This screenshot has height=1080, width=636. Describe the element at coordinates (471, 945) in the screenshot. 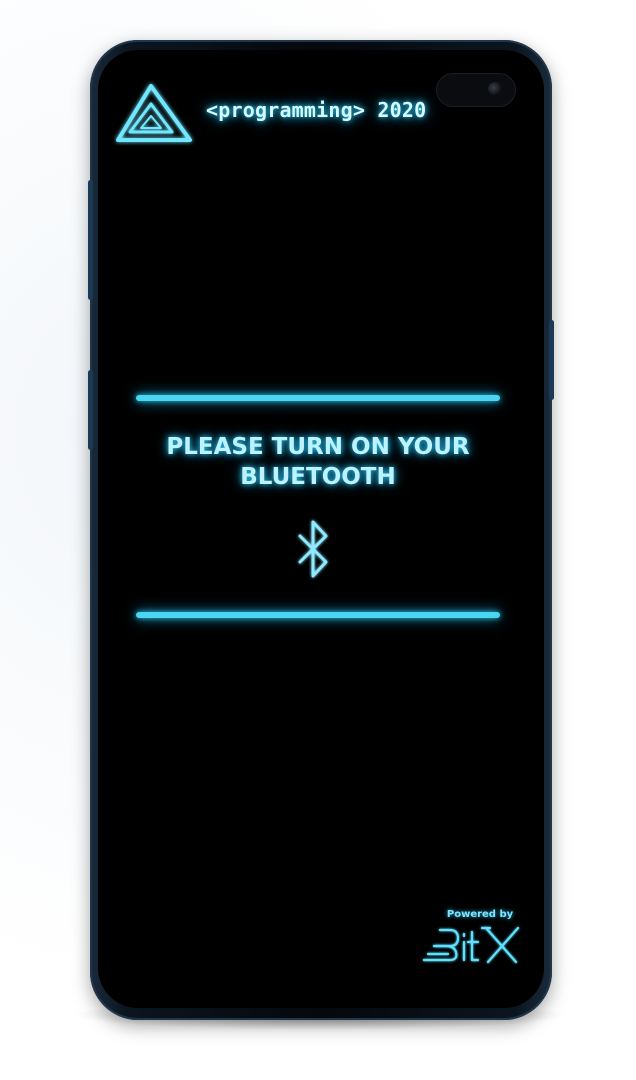

I see `bitx-logo-icon` at that location.